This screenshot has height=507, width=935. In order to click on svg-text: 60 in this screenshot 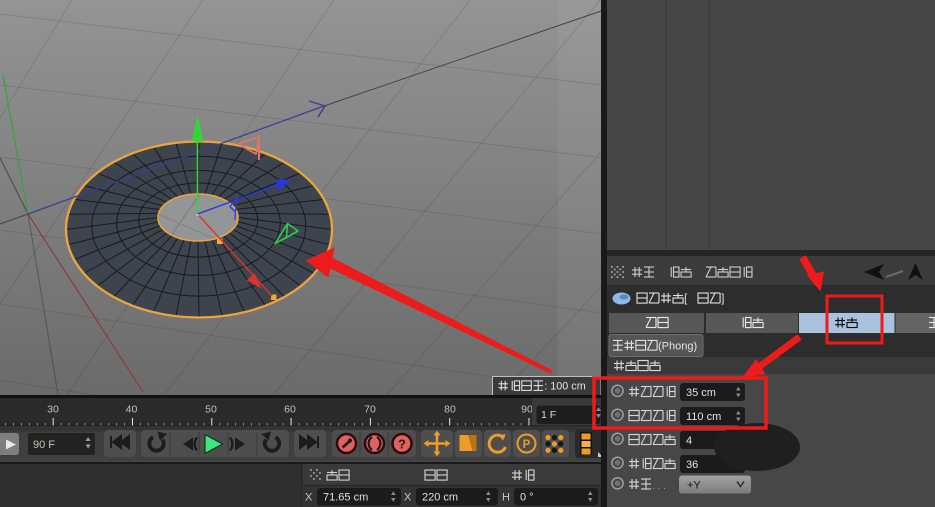, I will do `click(290, 410)`.